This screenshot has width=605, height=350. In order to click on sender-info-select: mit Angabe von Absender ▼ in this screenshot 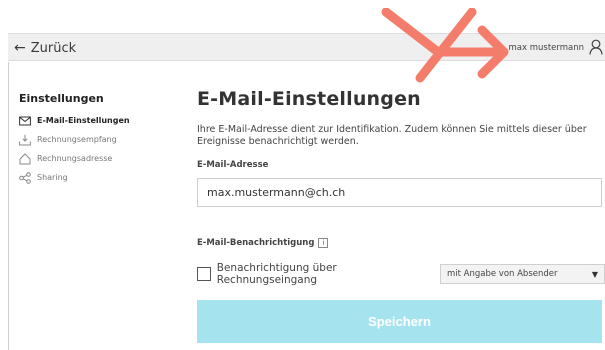, I will do `click(522, 274)`.